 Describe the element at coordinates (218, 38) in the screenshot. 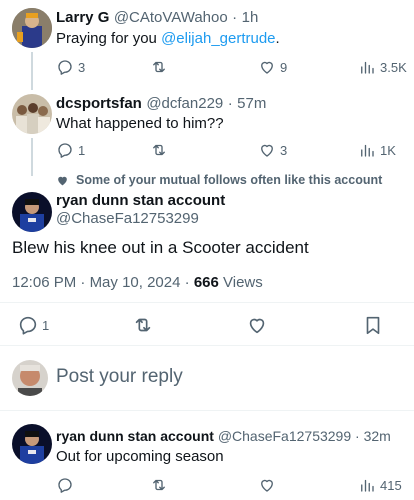

I see `mention-link: @elijah_gertrude` at that location.